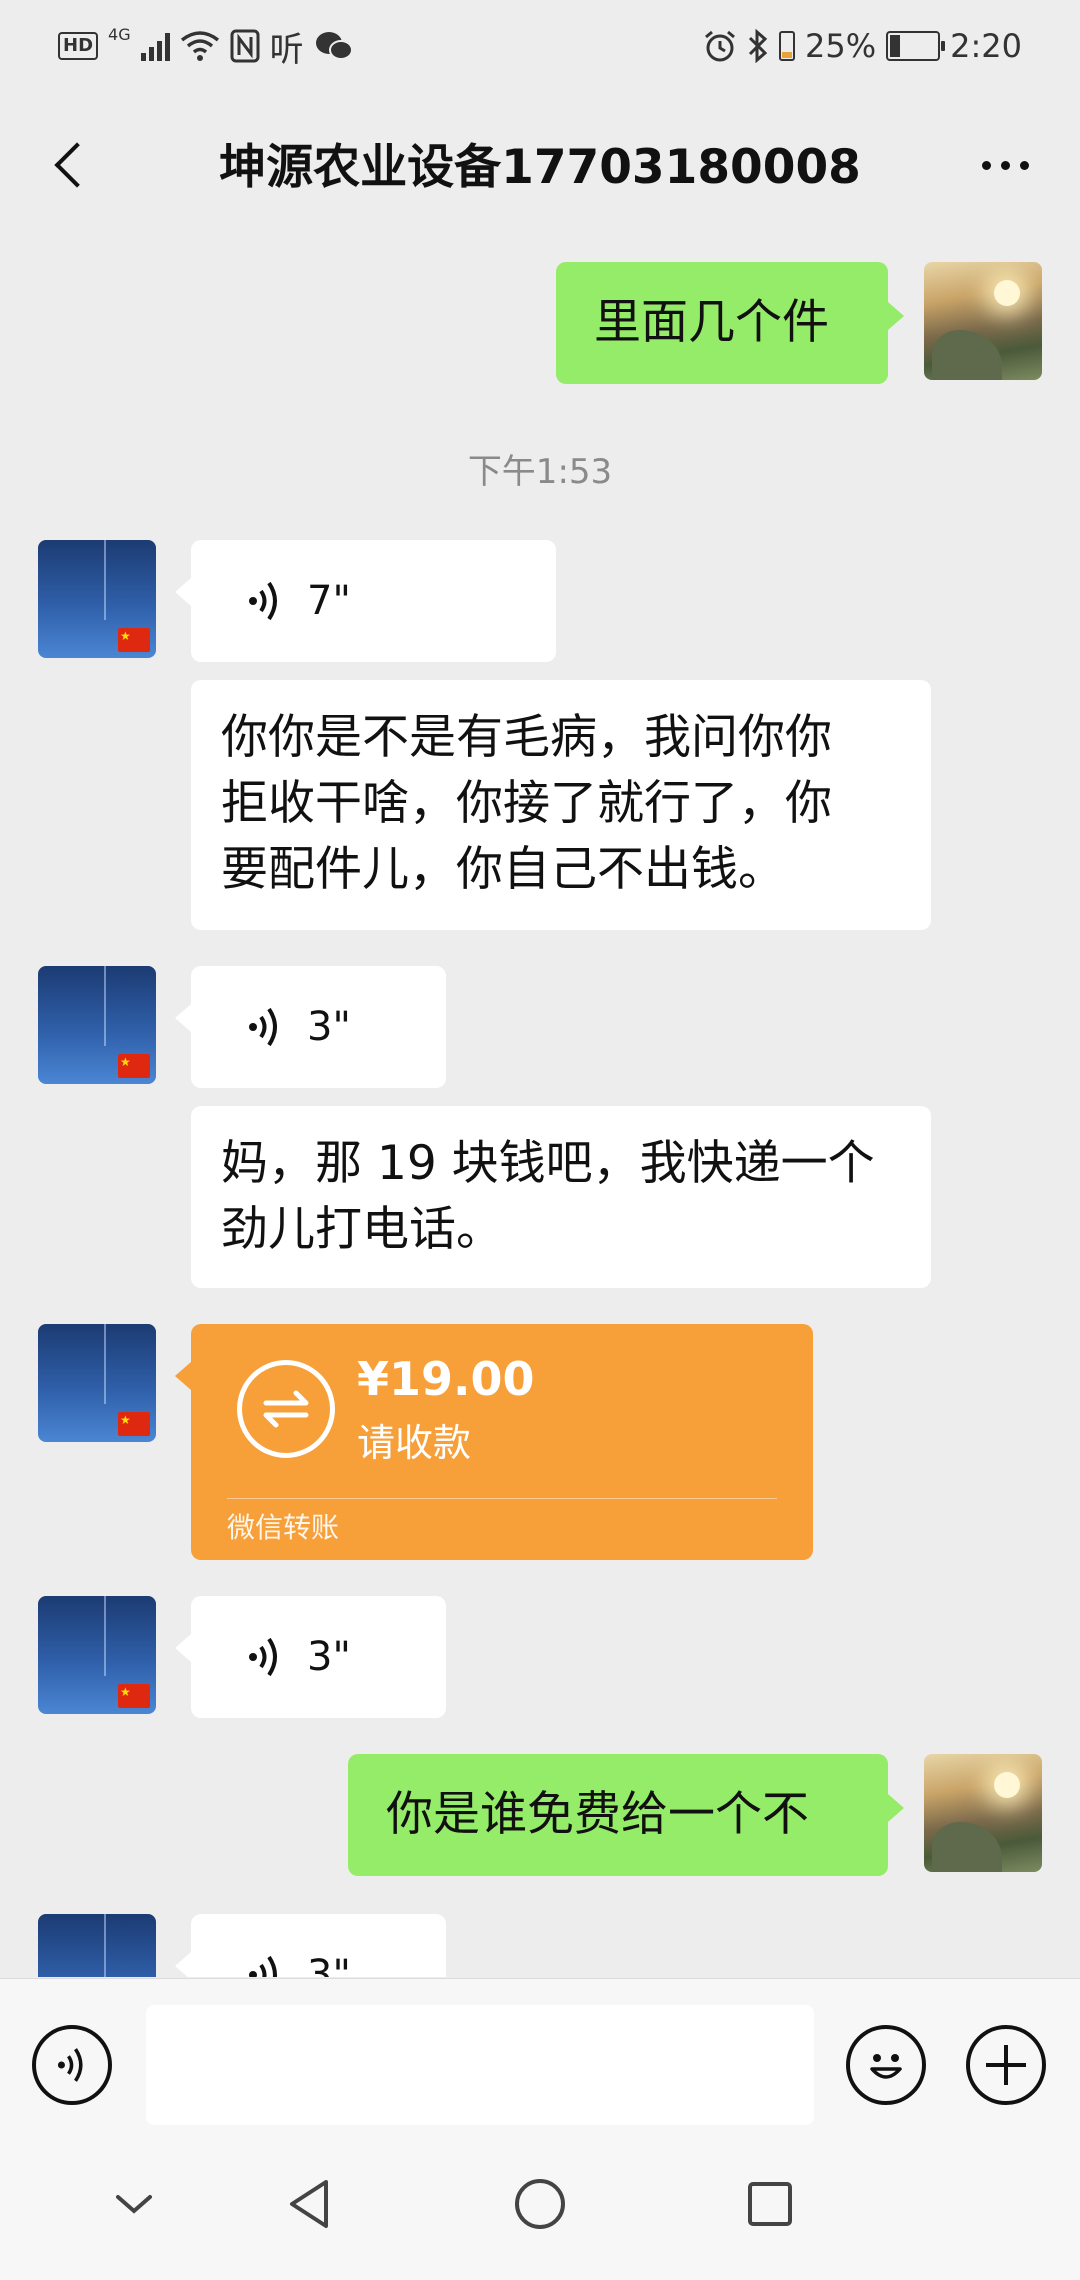 The image size is (1080, 2280). I want to click on message-input, so click(480, 2065).